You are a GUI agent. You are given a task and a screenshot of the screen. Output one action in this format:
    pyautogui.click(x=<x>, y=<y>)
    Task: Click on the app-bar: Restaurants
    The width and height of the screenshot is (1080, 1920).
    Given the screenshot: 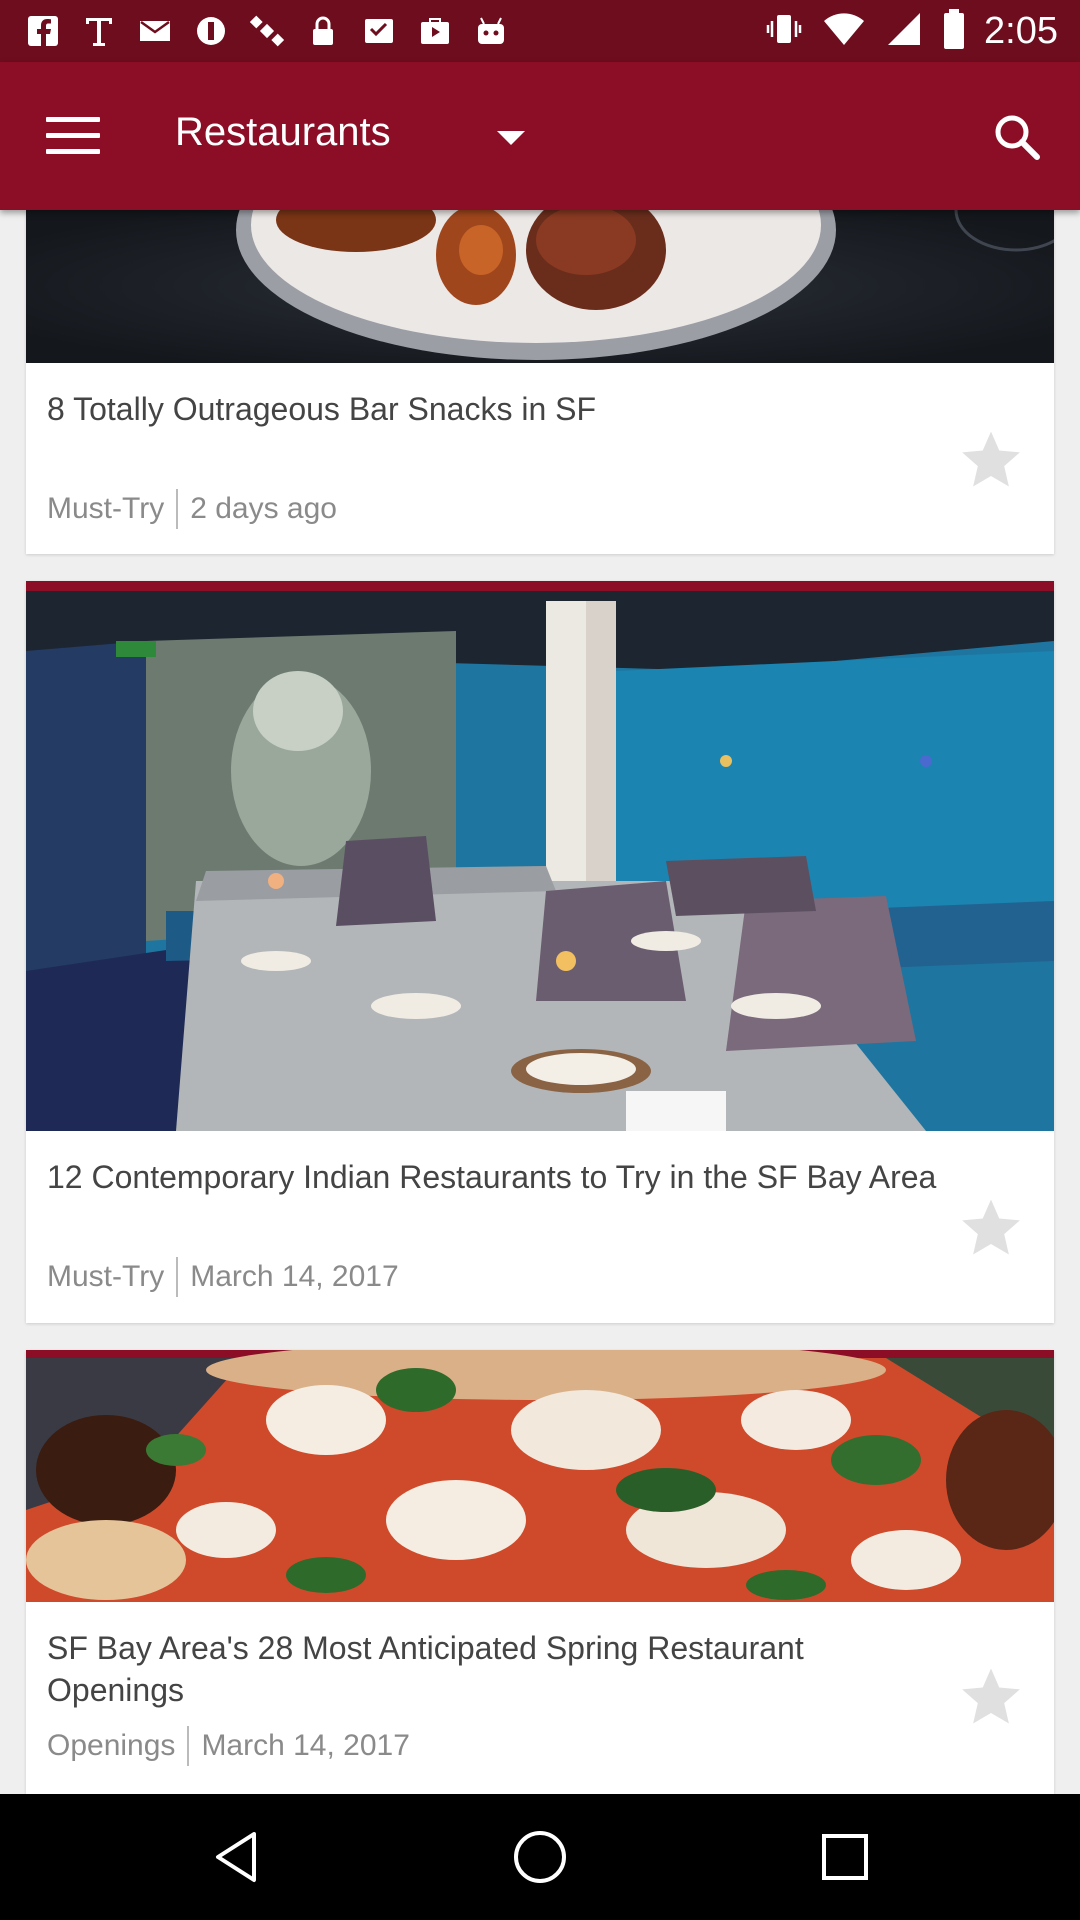 What is the action you would take?
    pyautogui.click(x=540, y=136)
    